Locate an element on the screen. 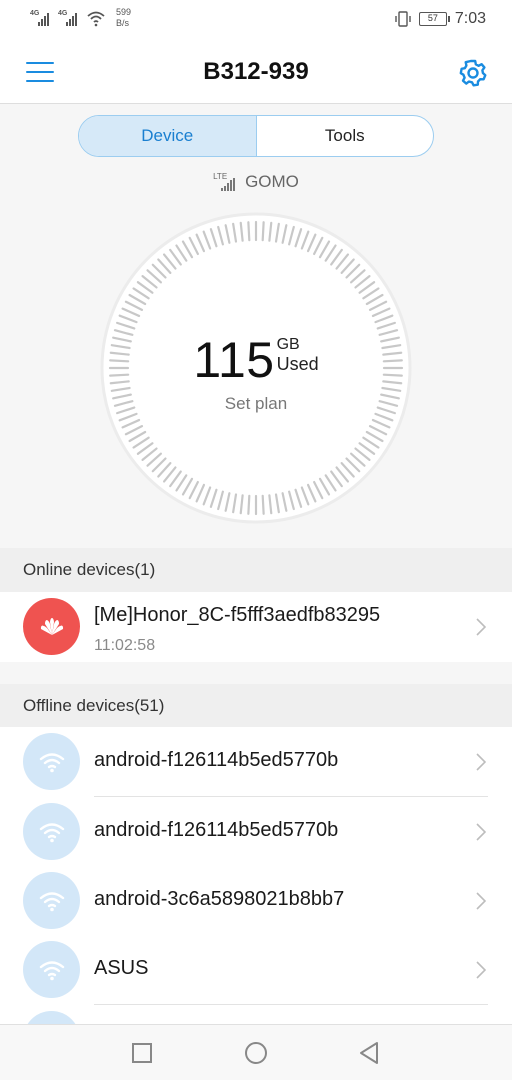 The height and width of the screenshot is (1080, 512). vibrate-icon is located at coordinates (403, 19).